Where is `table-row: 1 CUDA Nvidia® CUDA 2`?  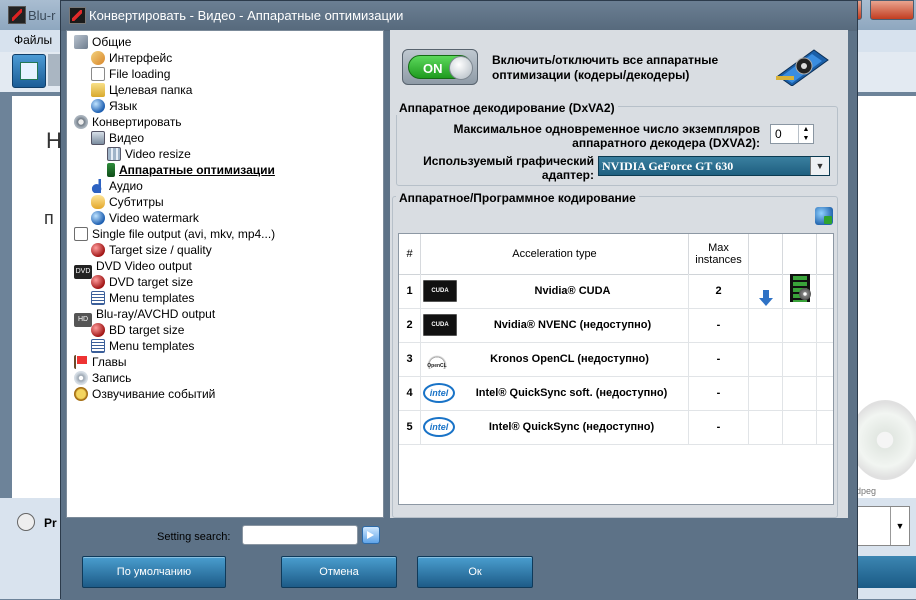
table-row: 1 CUDA Nvidia® CUDA 2 is located at coordinates (616, 291).